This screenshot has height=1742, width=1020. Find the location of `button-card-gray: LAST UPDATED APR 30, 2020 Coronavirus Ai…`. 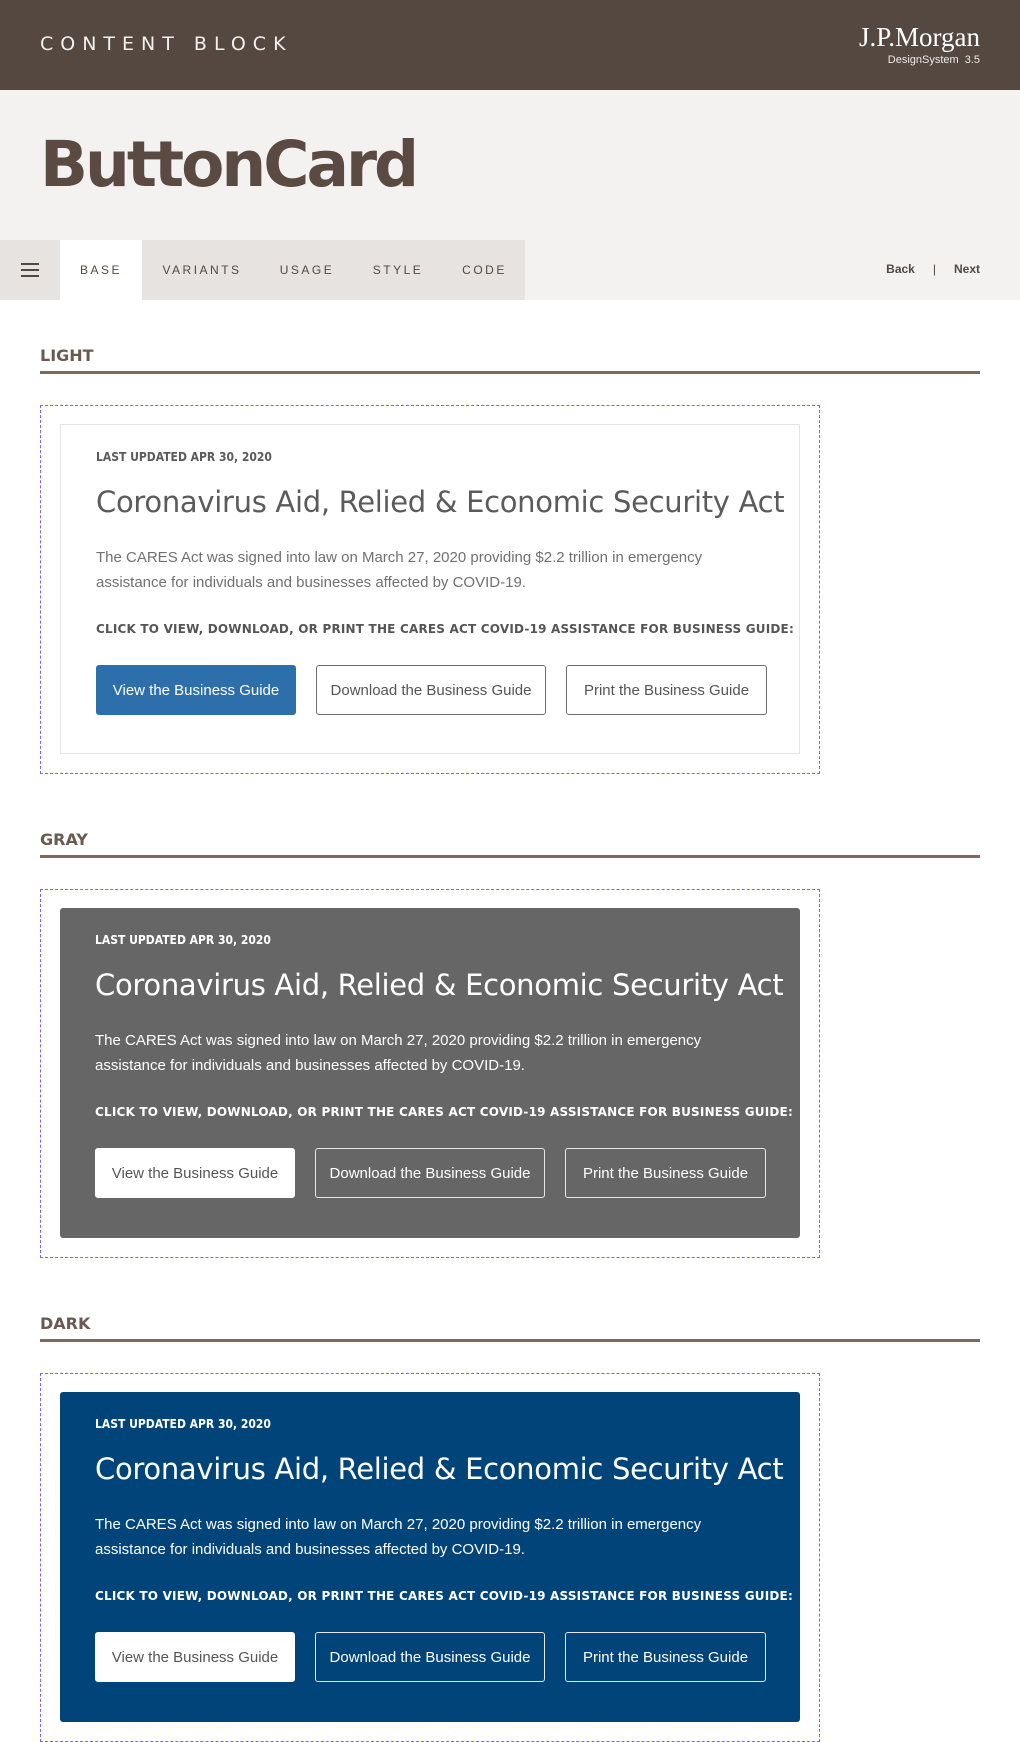

button-card-gray: LAST UPDATED APR 30, 2020 Coronavirus Ai… is located at coordinates (430, 1073).